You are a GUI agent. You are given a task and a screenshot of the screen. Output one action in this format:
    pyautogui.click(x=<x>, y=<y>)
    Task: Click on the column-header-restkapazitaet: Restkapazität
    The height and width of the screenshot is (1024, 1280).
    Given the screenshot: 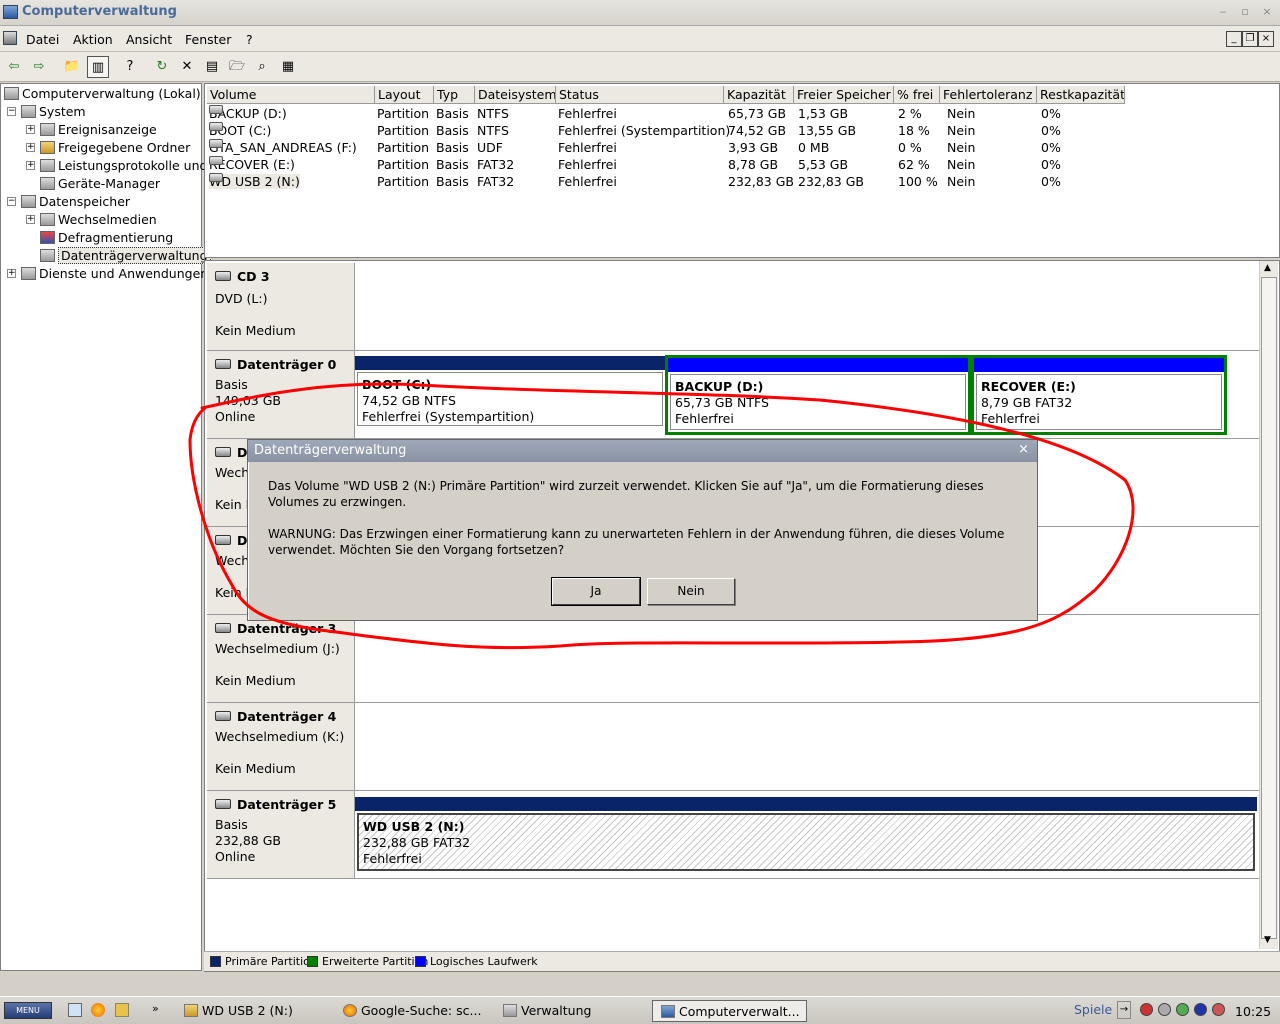 What is the action you would take?
    pyautogui.click(x=1081, y=95)
    